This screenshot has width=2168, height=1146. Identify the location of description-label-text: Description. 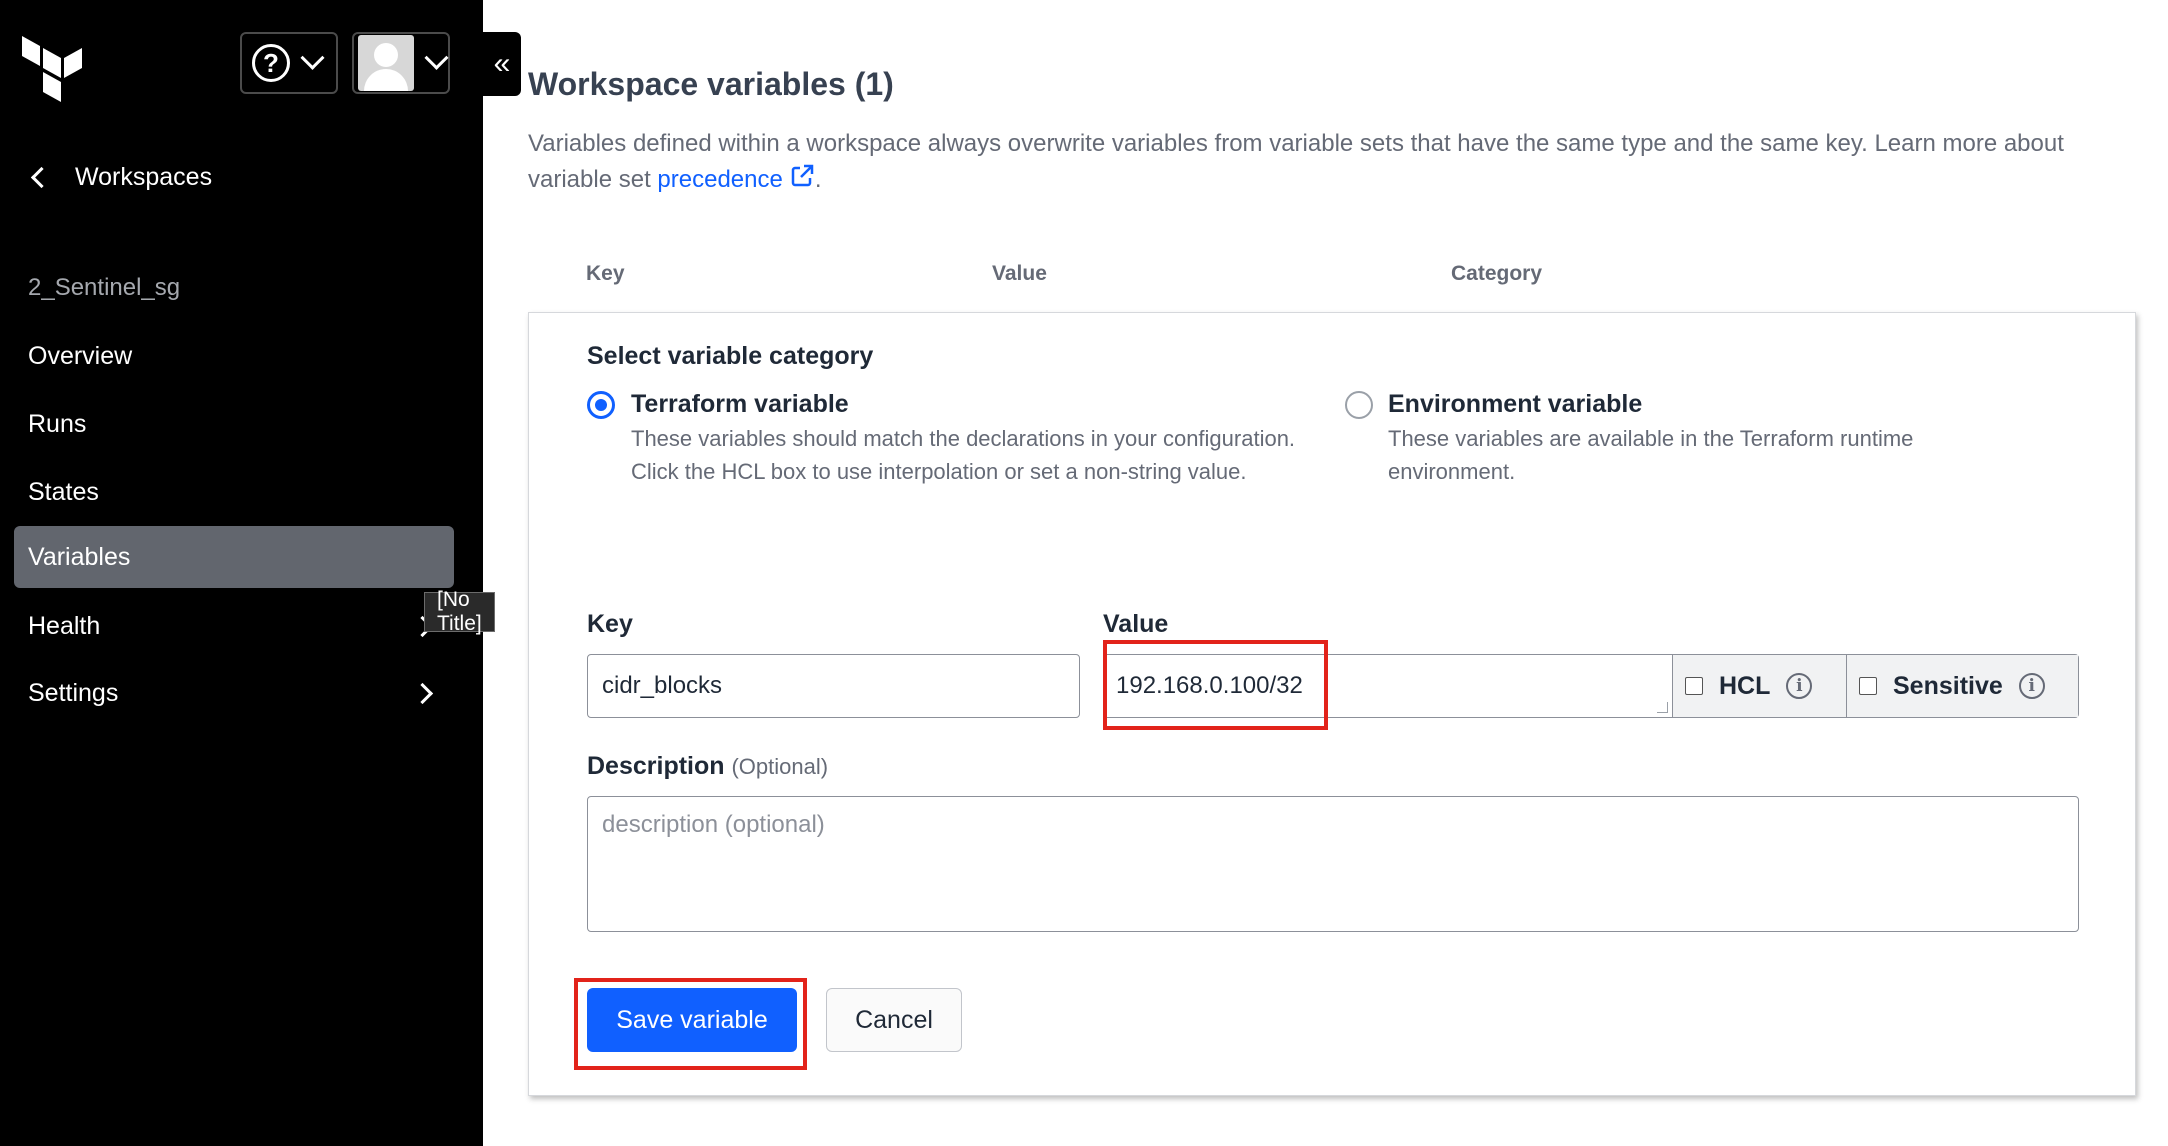
(656, 766).